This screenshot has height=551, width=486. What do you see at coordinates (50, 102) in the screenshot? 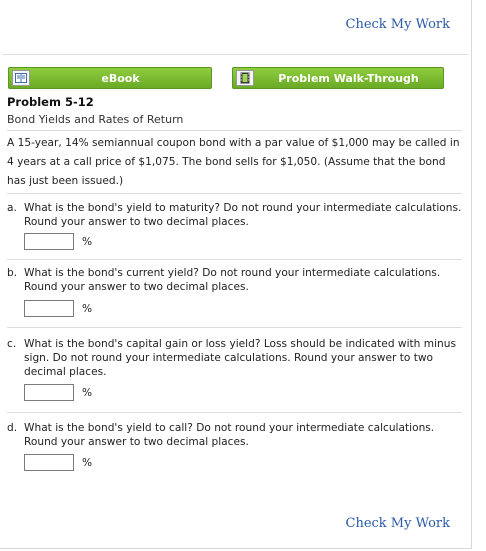
I see `problem-title: Problem 5-12` at bounding box center [50, 102].